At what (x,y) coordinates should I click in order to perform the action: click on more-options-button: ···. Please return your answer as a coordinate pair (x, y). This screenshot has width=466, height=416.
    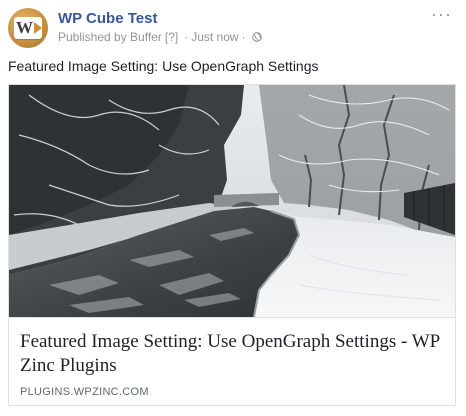
    Looking at the image, I should click on (441, 14).